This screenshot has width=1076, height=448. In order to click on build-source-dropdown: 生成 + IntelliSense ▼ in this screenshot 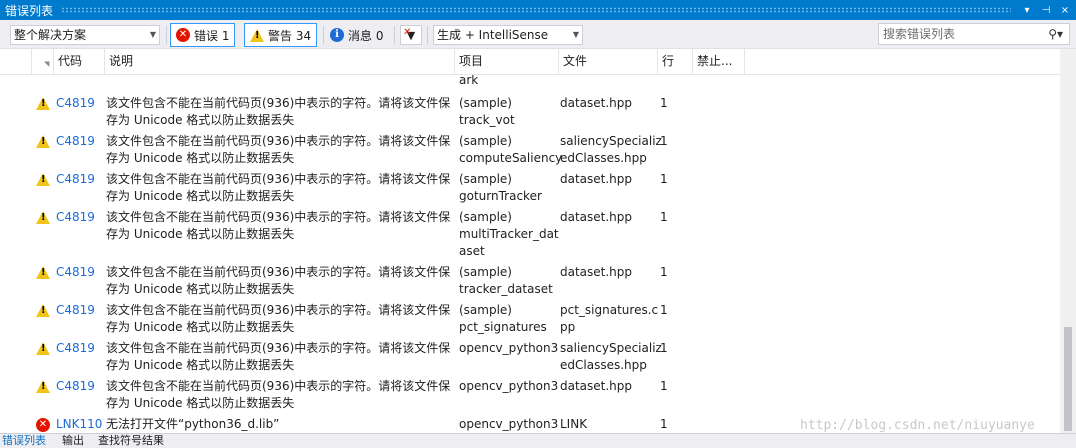, I will do `click(508, 35)`.